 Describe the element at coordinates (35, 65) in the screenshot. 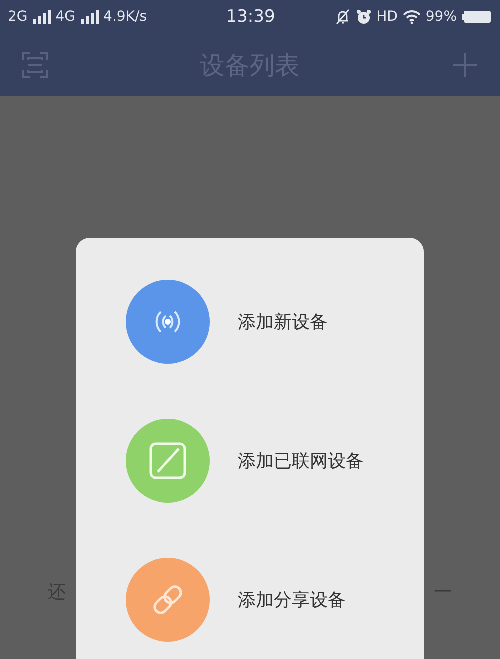

I see `scan-icon` at that location.